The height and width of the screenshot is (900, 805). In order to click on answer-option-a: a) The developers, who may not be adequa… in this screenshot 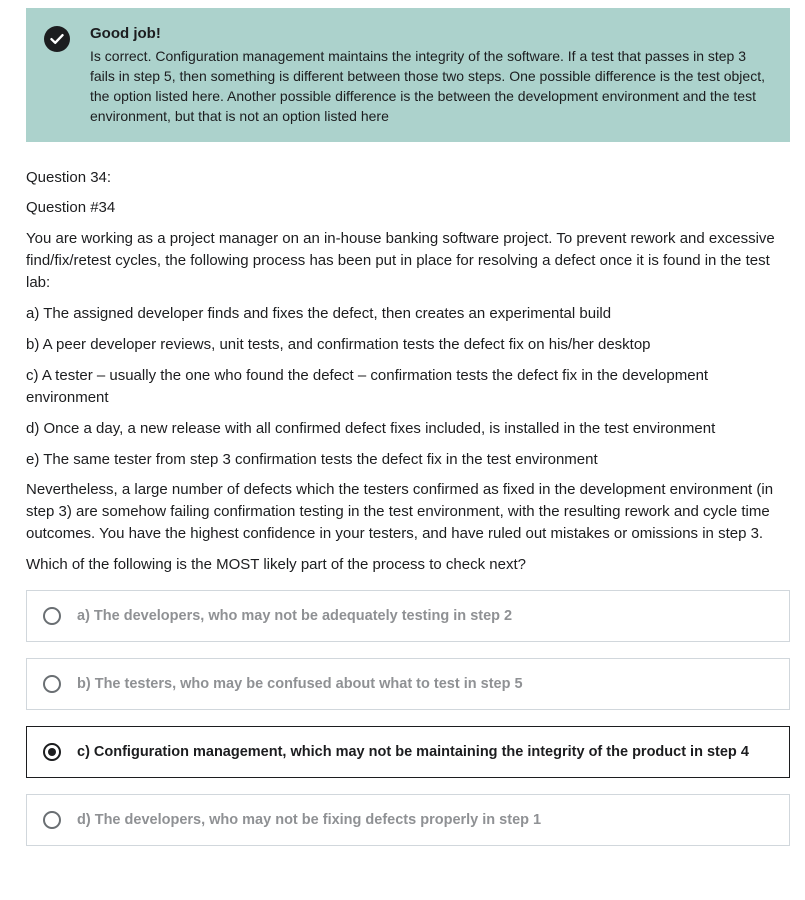, I will do `click(408, 616)`.